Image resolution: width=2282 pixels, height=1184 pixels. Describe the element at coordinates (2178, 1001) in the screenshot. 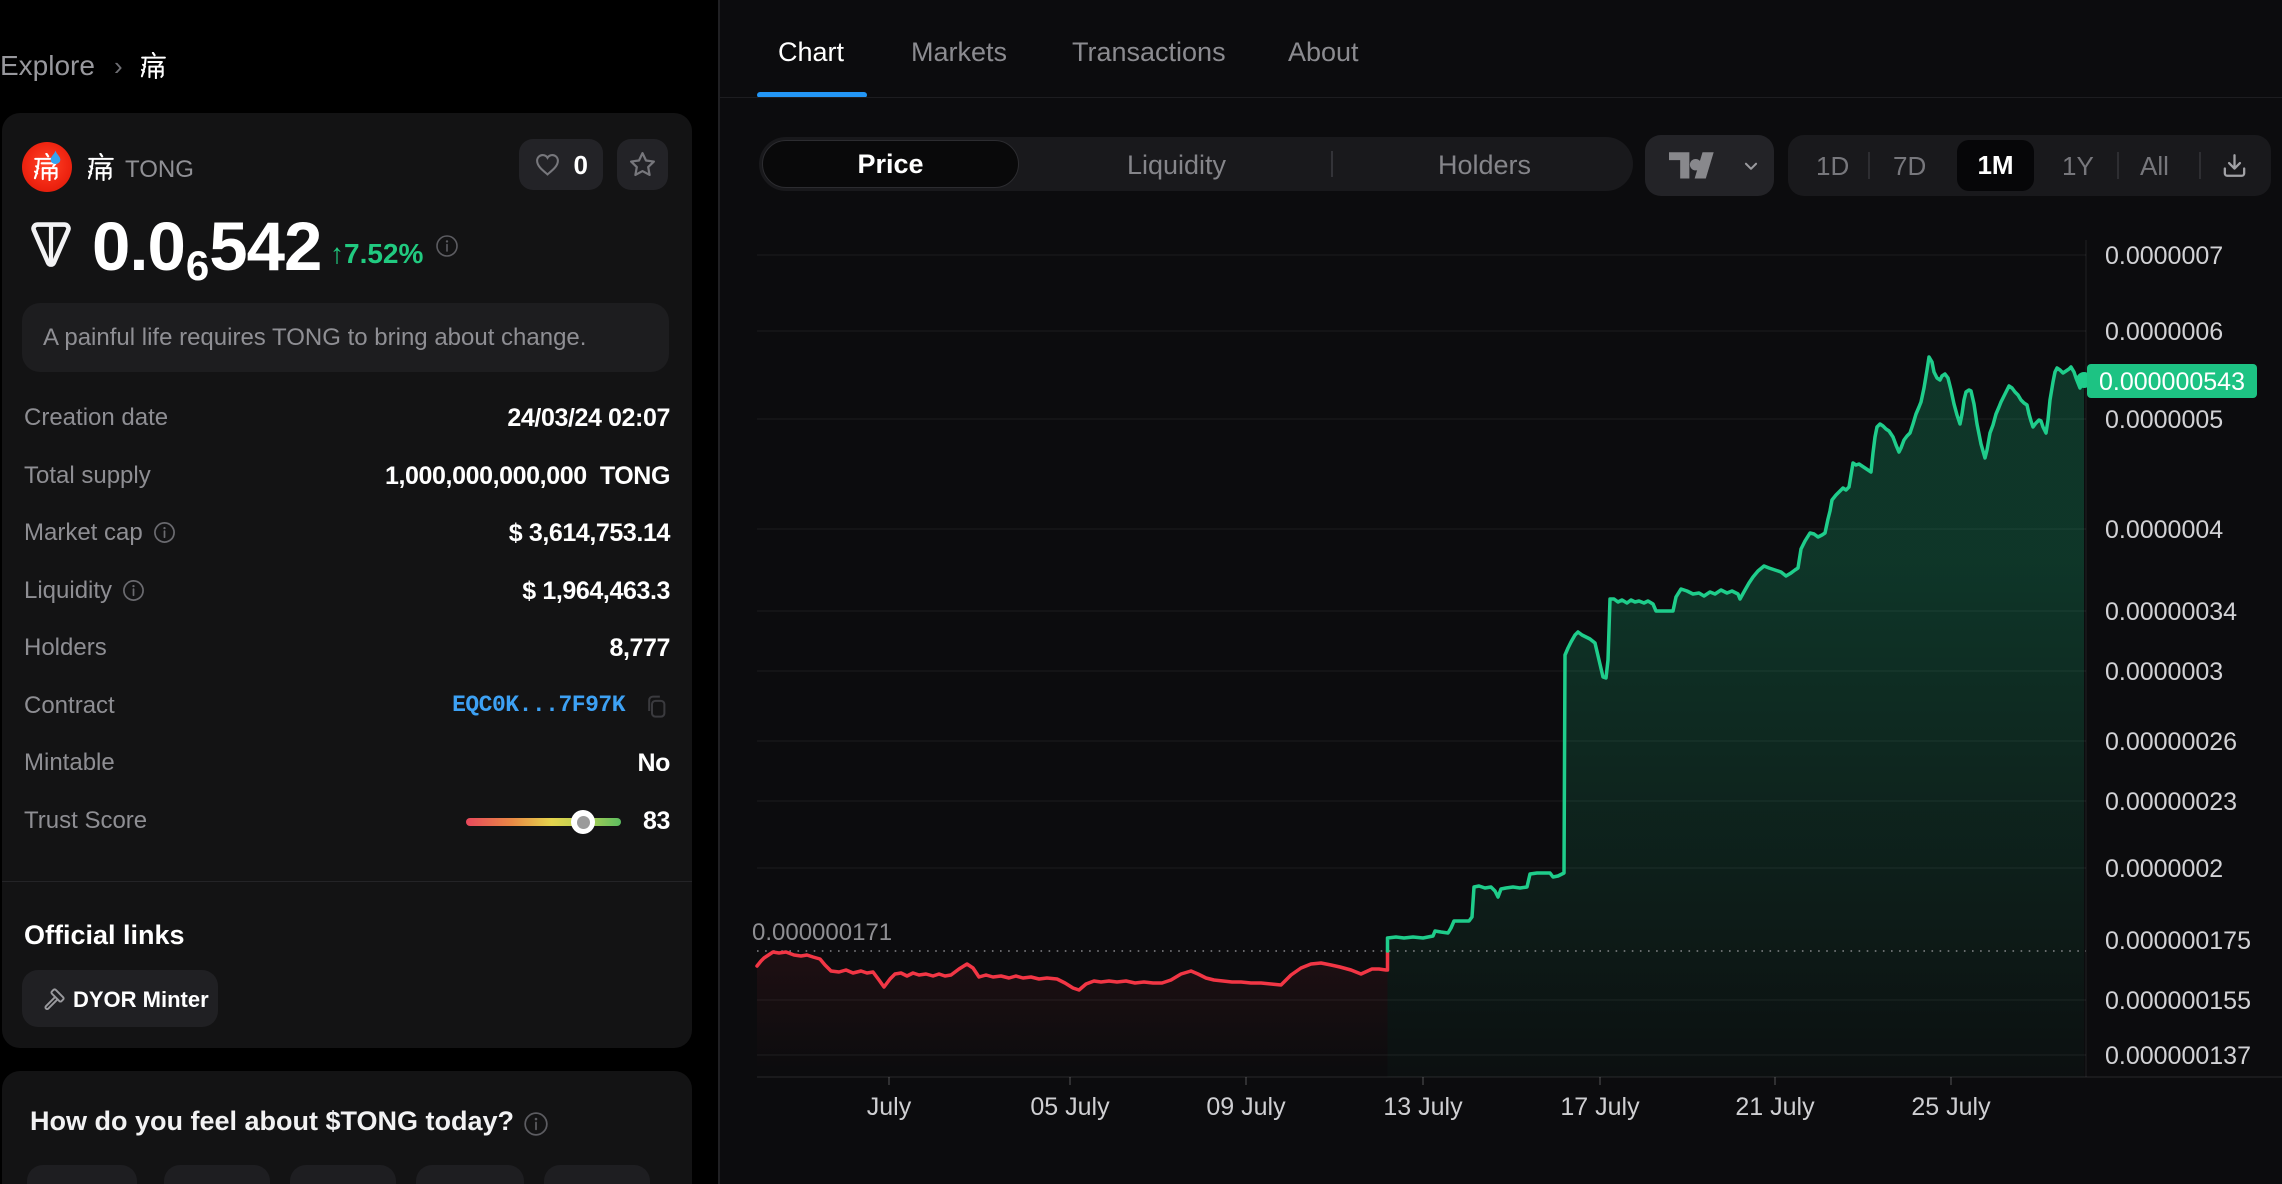

I see `svg-text: 0.000000155` at that location.